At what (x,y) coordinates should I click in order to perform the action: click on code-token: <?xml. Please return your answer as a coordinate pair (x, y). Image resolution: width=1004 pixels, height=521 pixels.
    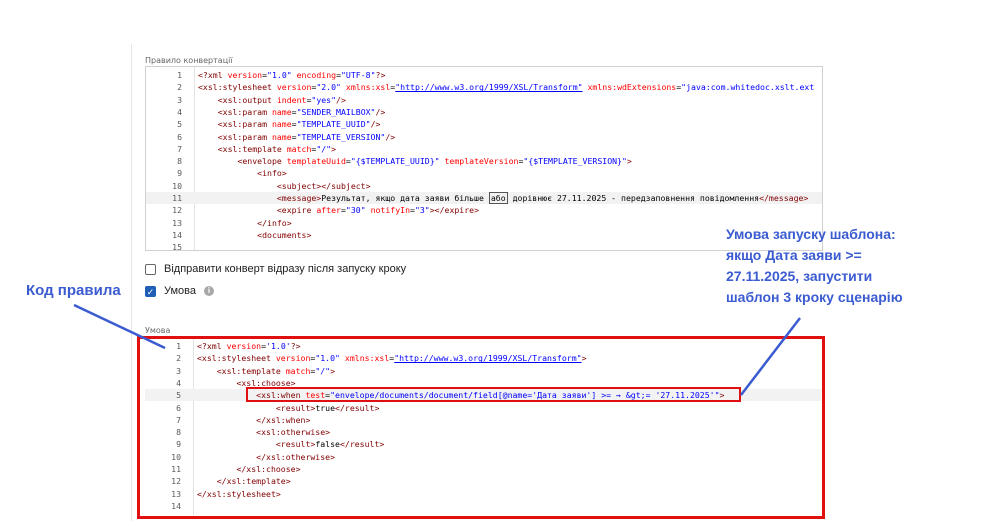
    Looking at the image, I should click on (213, 75).